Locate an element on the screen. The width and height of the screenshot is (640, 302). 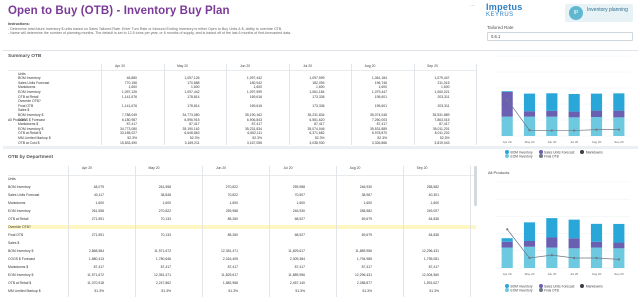
legend-label: Markdowns is located at coordinates (594, 152).